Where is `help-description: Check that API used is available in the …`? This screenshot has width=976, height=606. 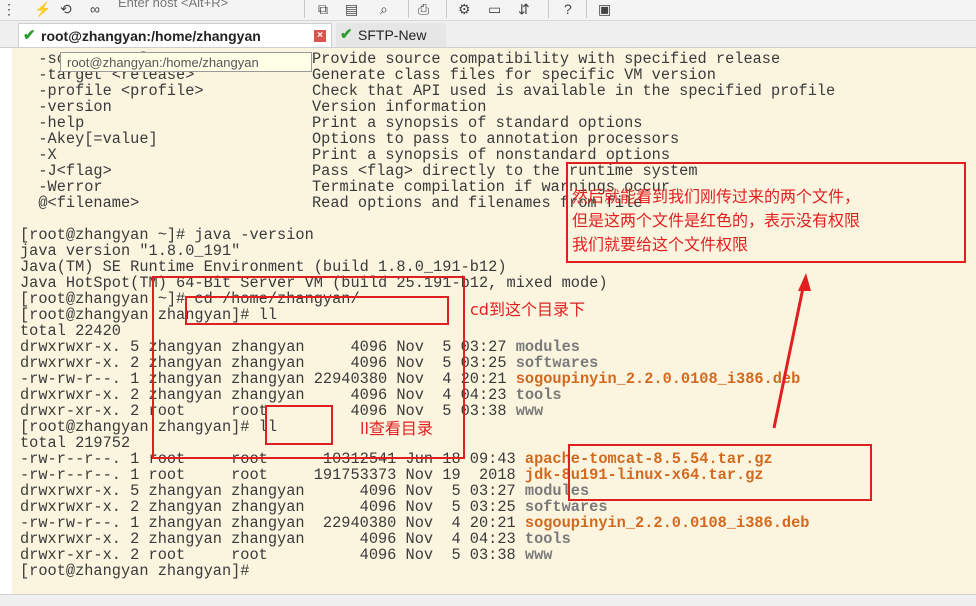
help-description: Check that API used is available in the … is located at coordinates (574, 91).